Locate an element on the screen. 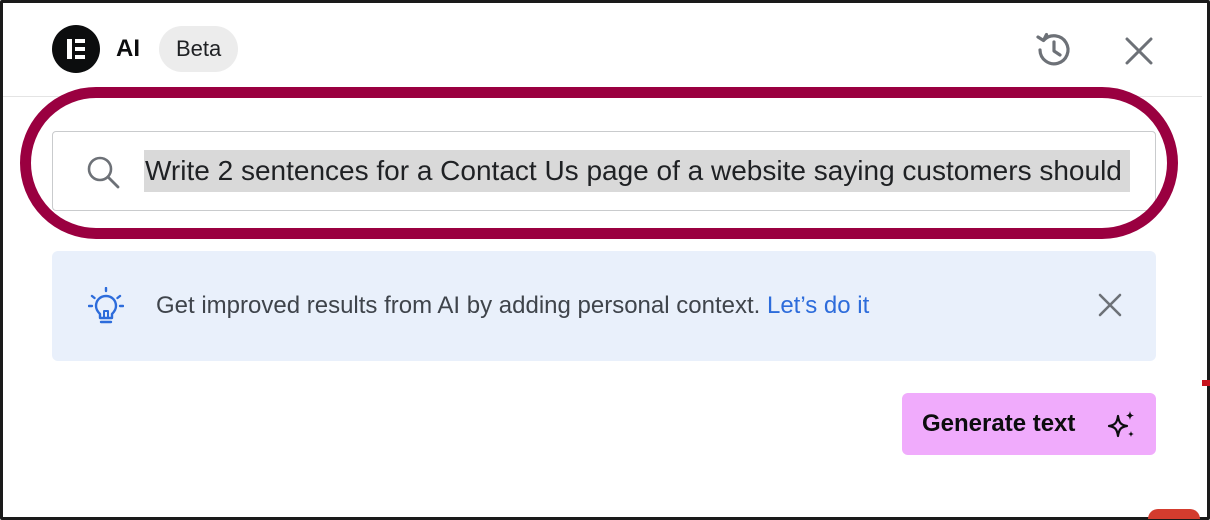  elementor-logo-icon is located at coordinates (76, 49).